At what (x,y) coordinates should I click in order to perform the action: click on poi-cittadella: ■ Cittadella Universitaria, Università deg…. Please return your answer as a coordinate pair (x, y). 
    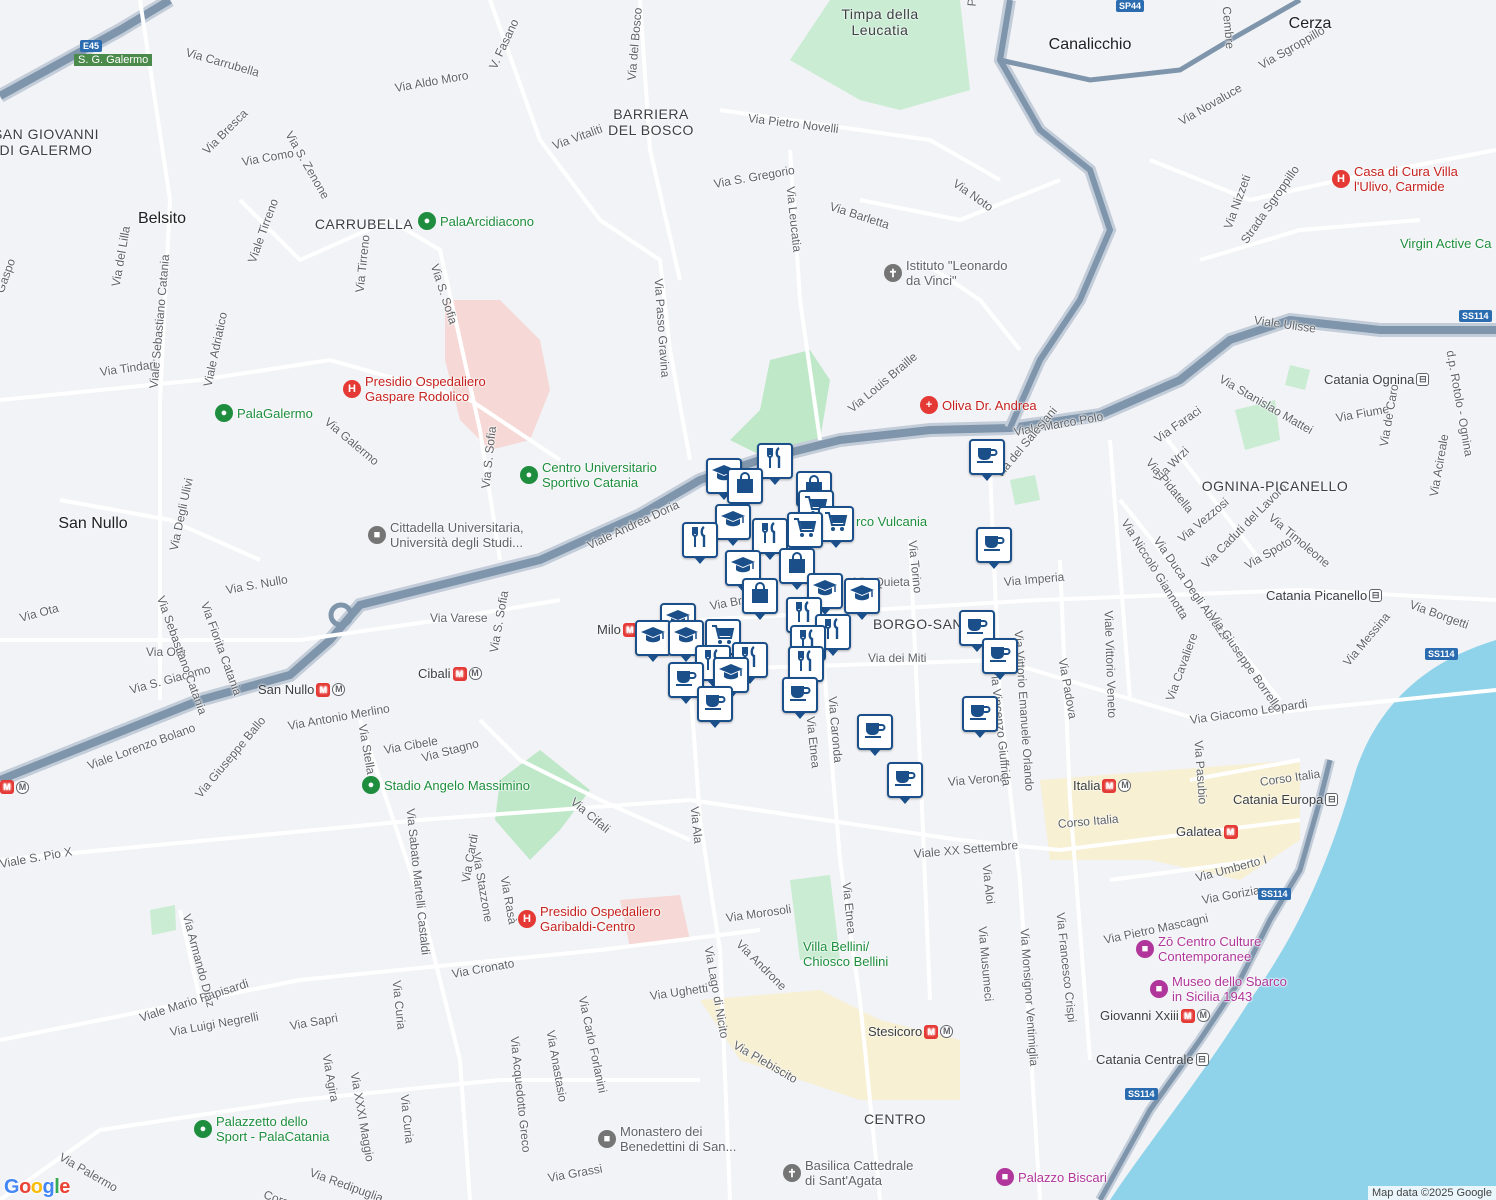
    Looking at the image, I should click on (446, 535).